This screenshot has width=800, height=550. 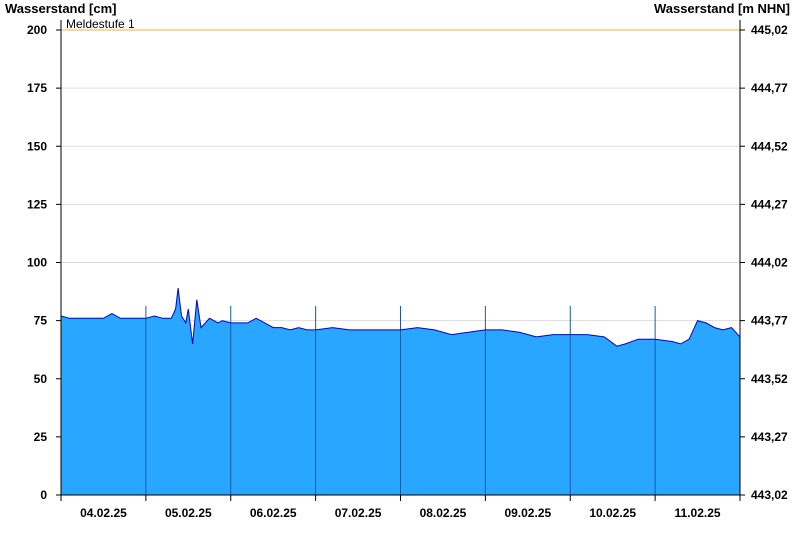 I want to click on right-tick-label: 444,02, so click(x=769, y=263).